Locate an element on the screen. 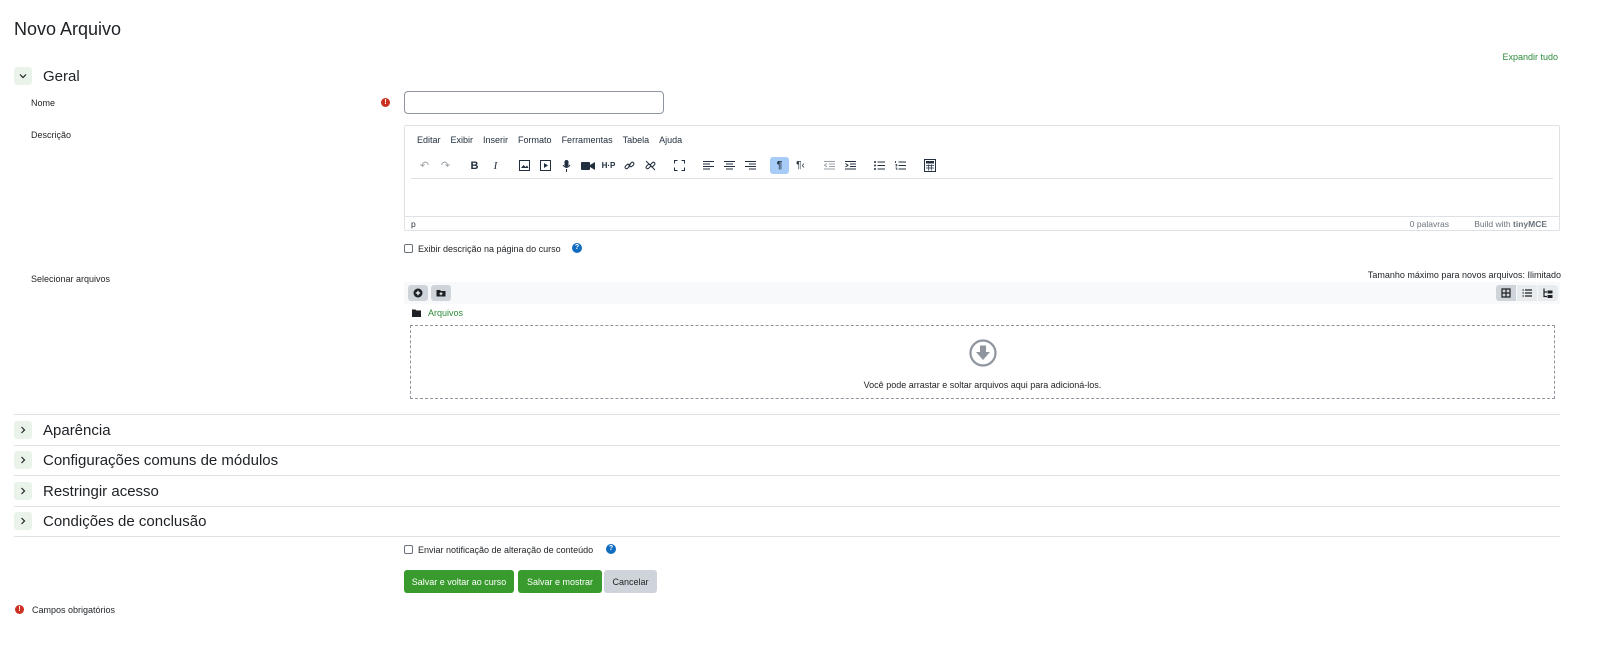  fullscreen-icon is located at coordinates (679, 165).